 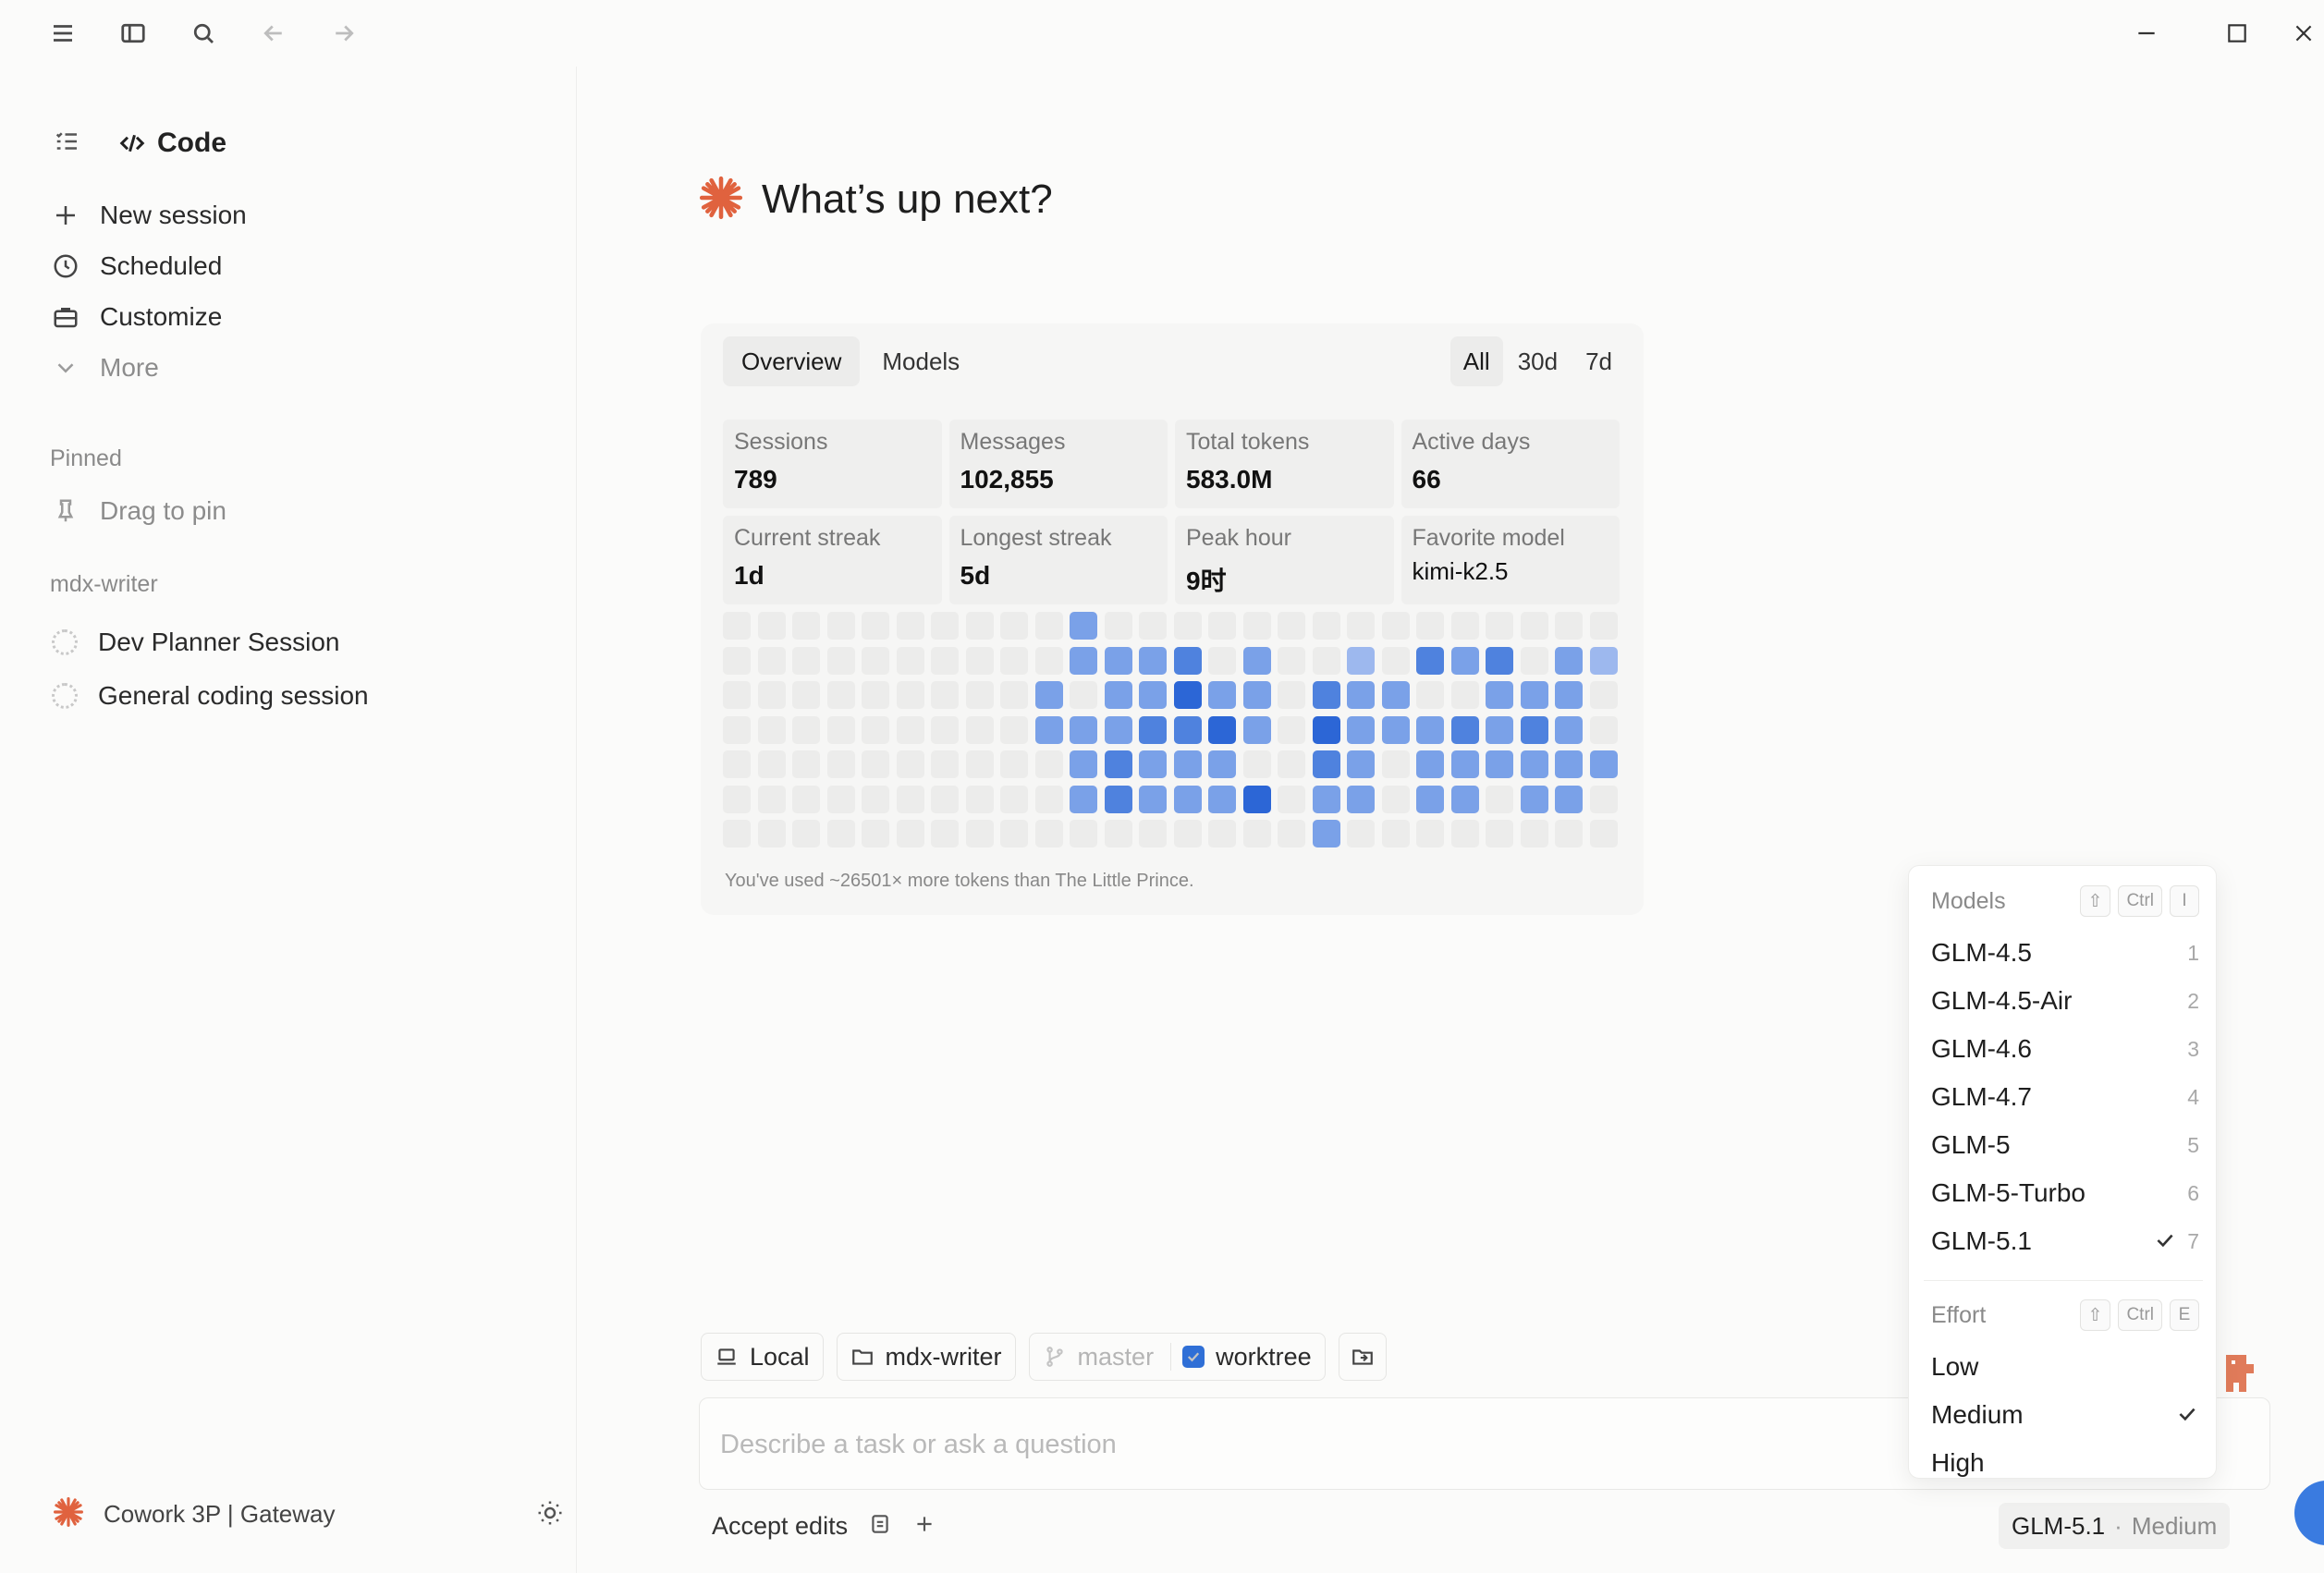 What do you see at coordinates (2193, 952) in the screenshot?
I see `model-option-shortcut: 1` at bounding box center [2193, 952].